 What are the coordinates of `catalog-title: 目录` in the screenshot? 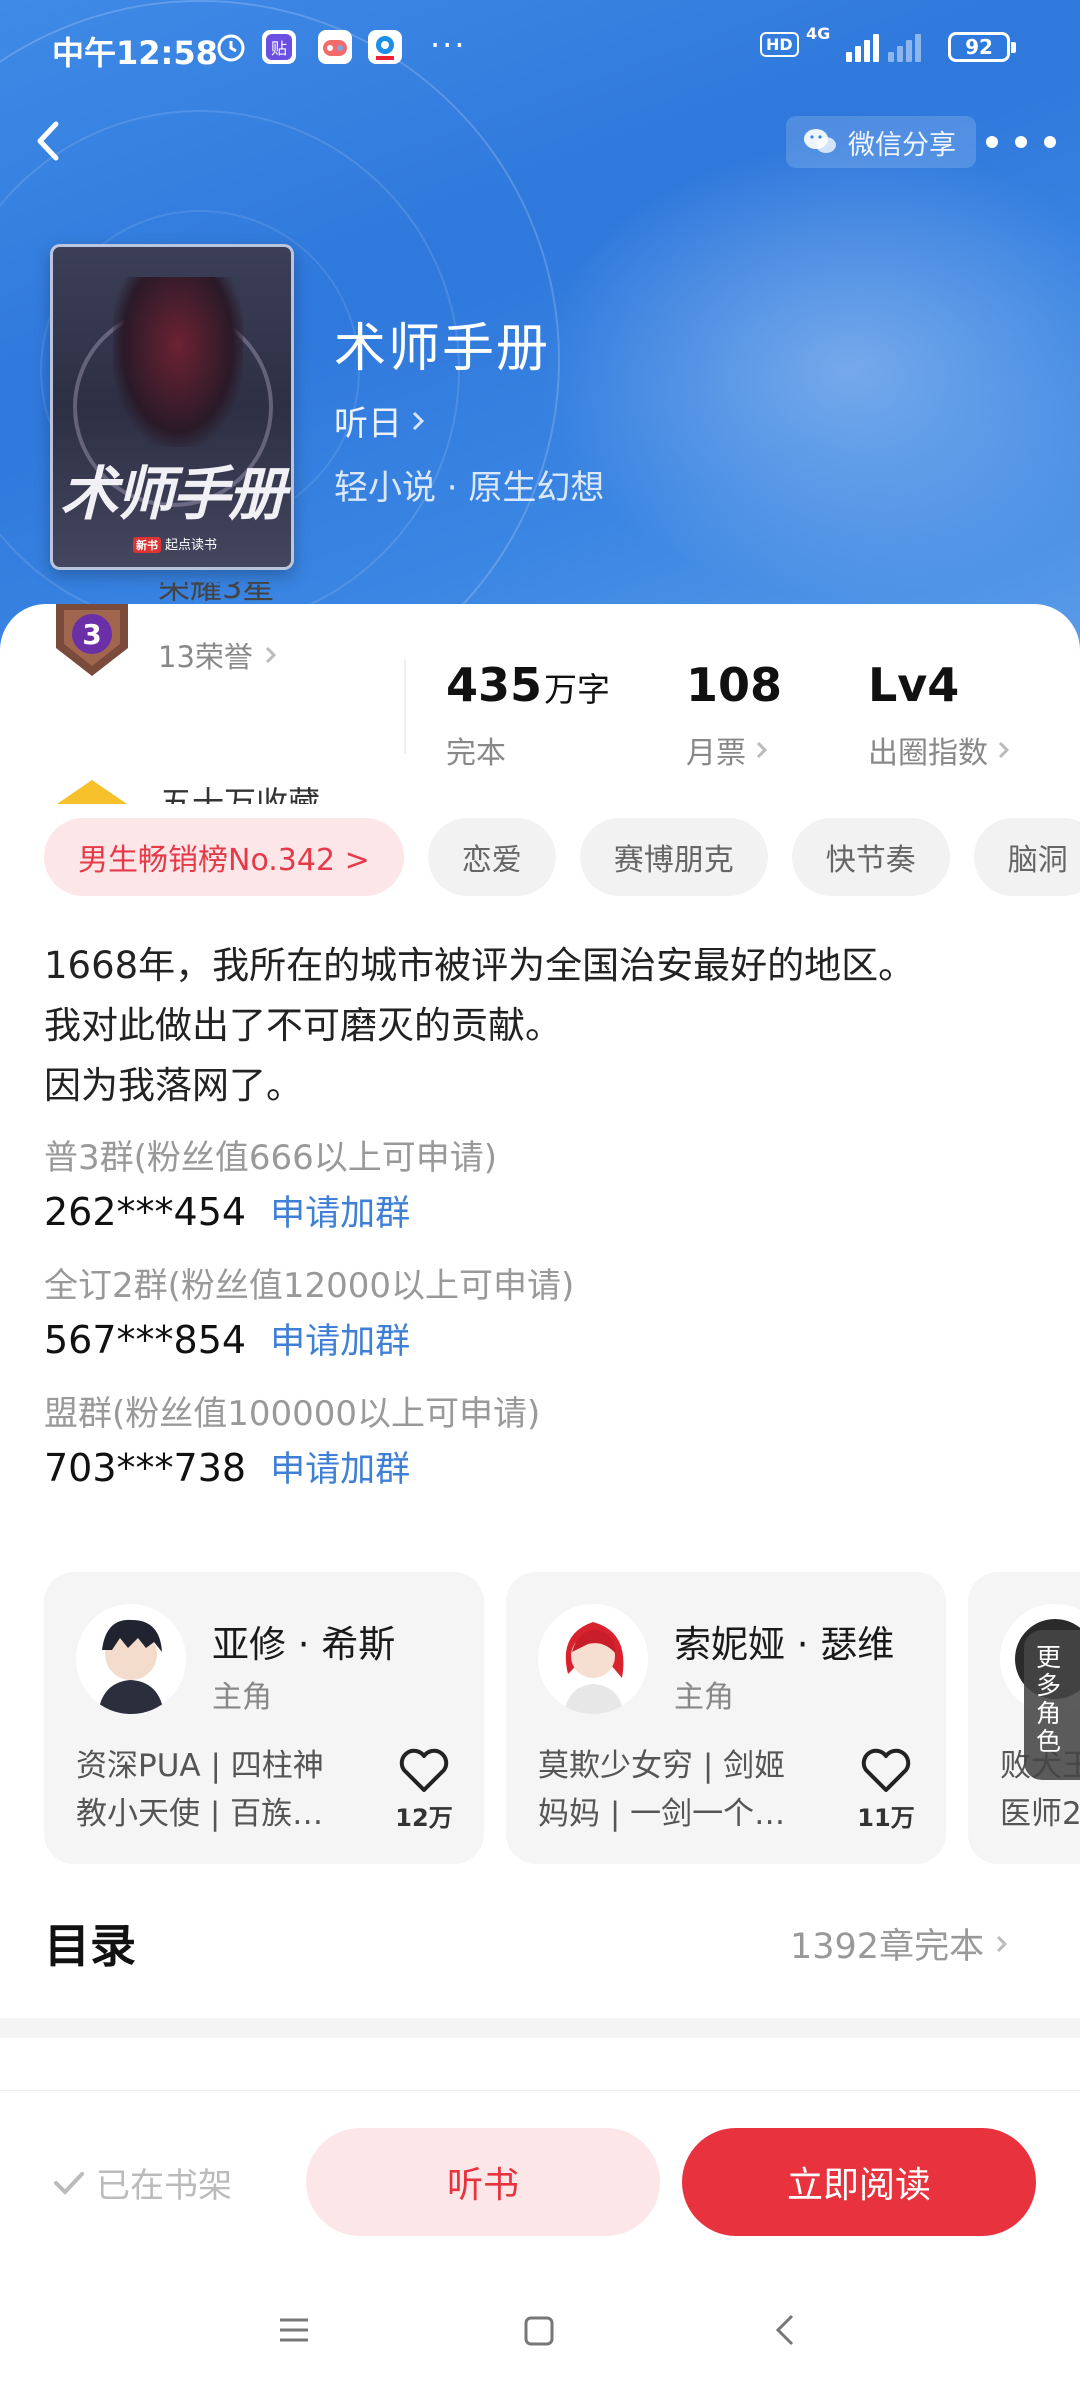 It's located at (90, 1946).